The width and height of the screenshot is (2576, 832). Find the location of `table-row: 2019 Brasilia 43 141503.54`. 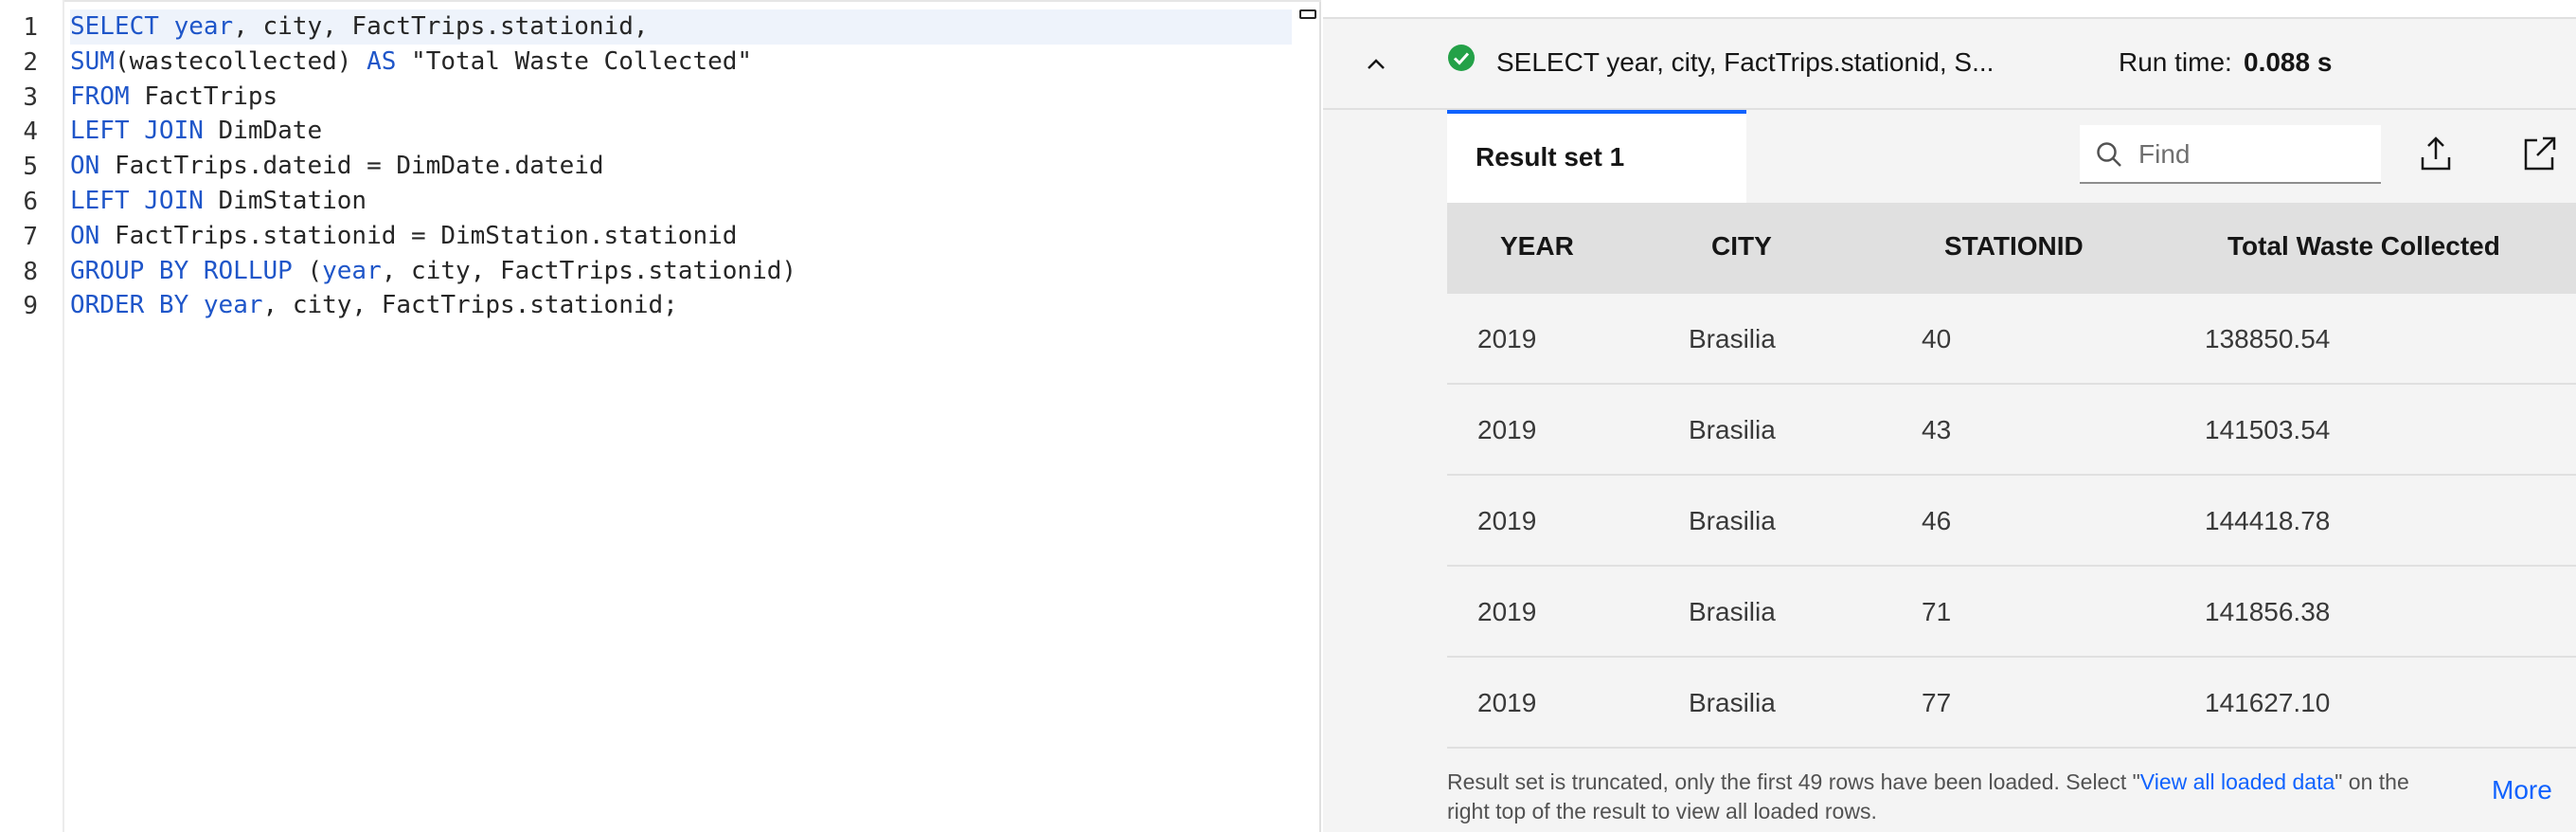

table-row: 2019 Brasilia 43 141503.54 is located at coordinates (2011, 430).